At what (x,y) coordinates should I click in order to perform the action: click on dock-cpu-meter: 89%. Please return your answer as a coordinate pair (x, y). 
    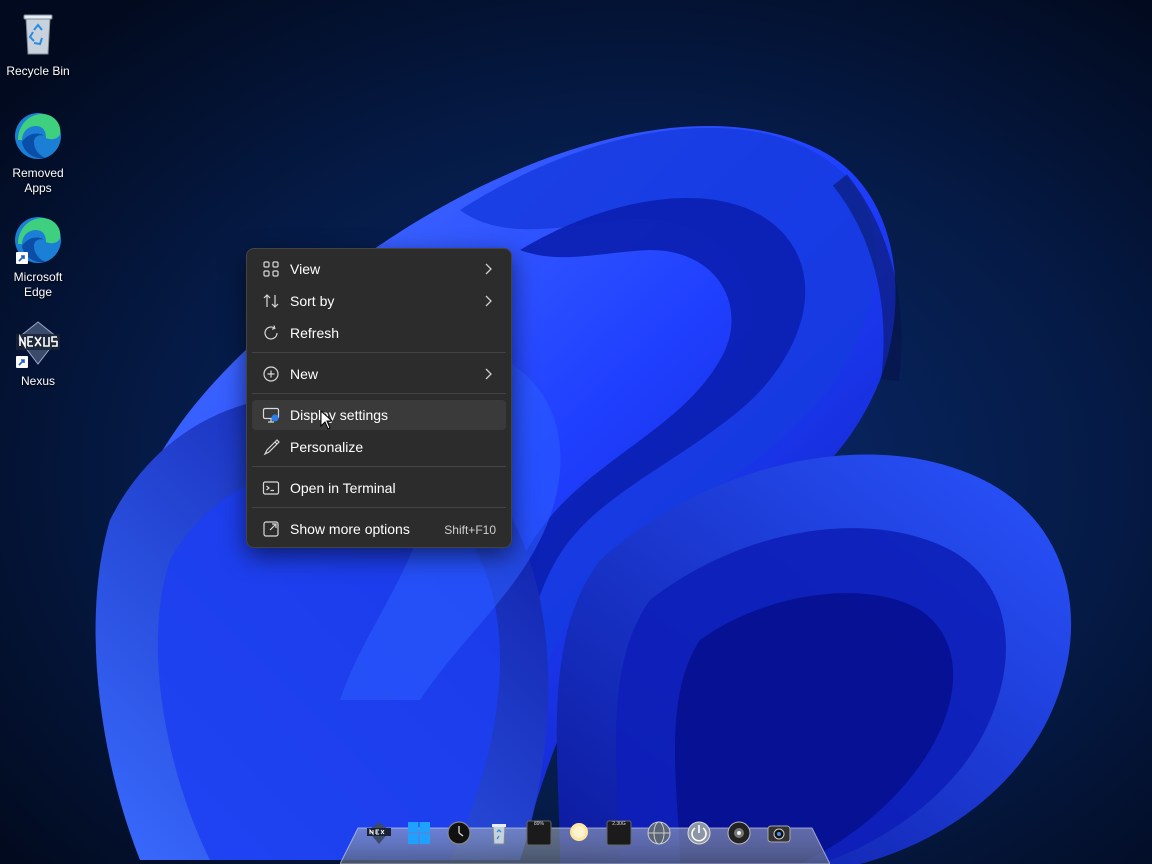
    Looking at the image, I should click on (539, 833).